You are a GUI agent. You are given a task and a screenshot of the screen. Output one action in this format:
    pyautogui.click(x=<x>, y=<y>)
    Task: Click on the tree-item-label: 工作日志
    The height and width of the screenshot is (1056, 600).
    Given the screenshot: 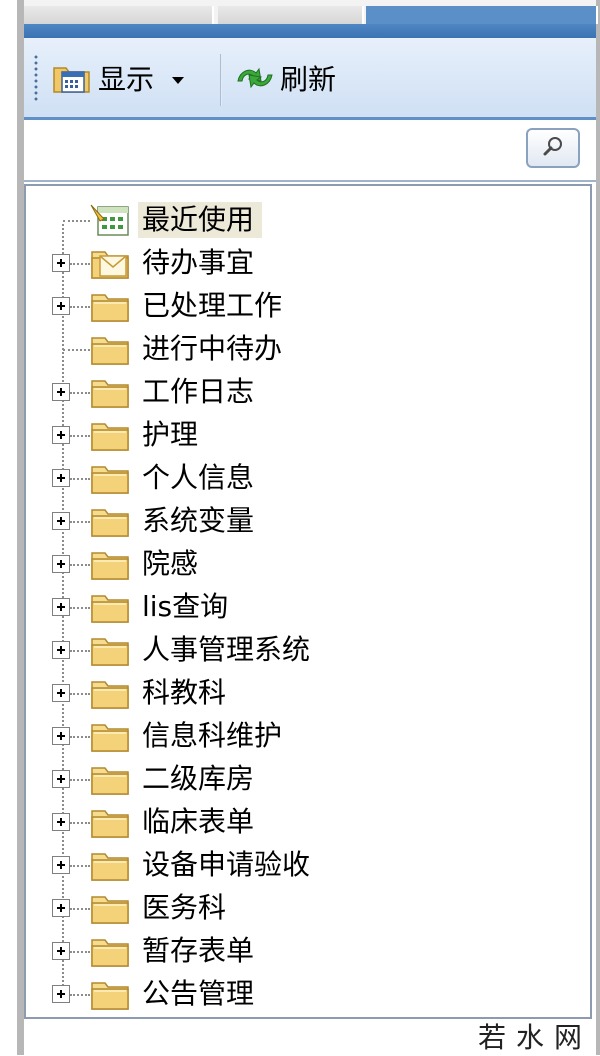 What is the action you would take?
    pyautogui.click(x=198, y=391)
    